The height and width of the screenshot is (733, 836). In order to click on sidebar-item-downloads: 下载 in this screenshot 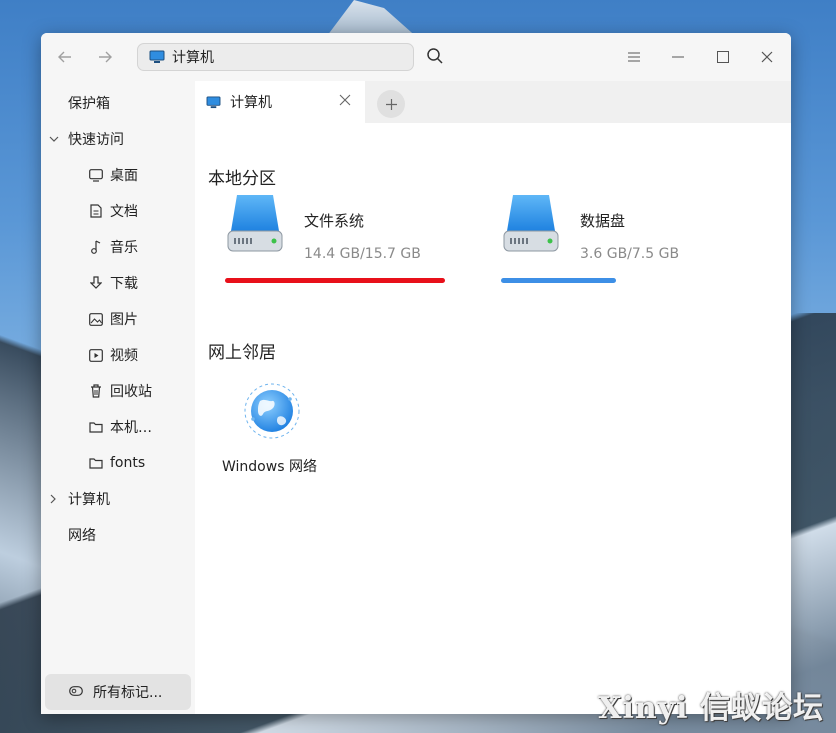, I will do `click(113, 283)`.